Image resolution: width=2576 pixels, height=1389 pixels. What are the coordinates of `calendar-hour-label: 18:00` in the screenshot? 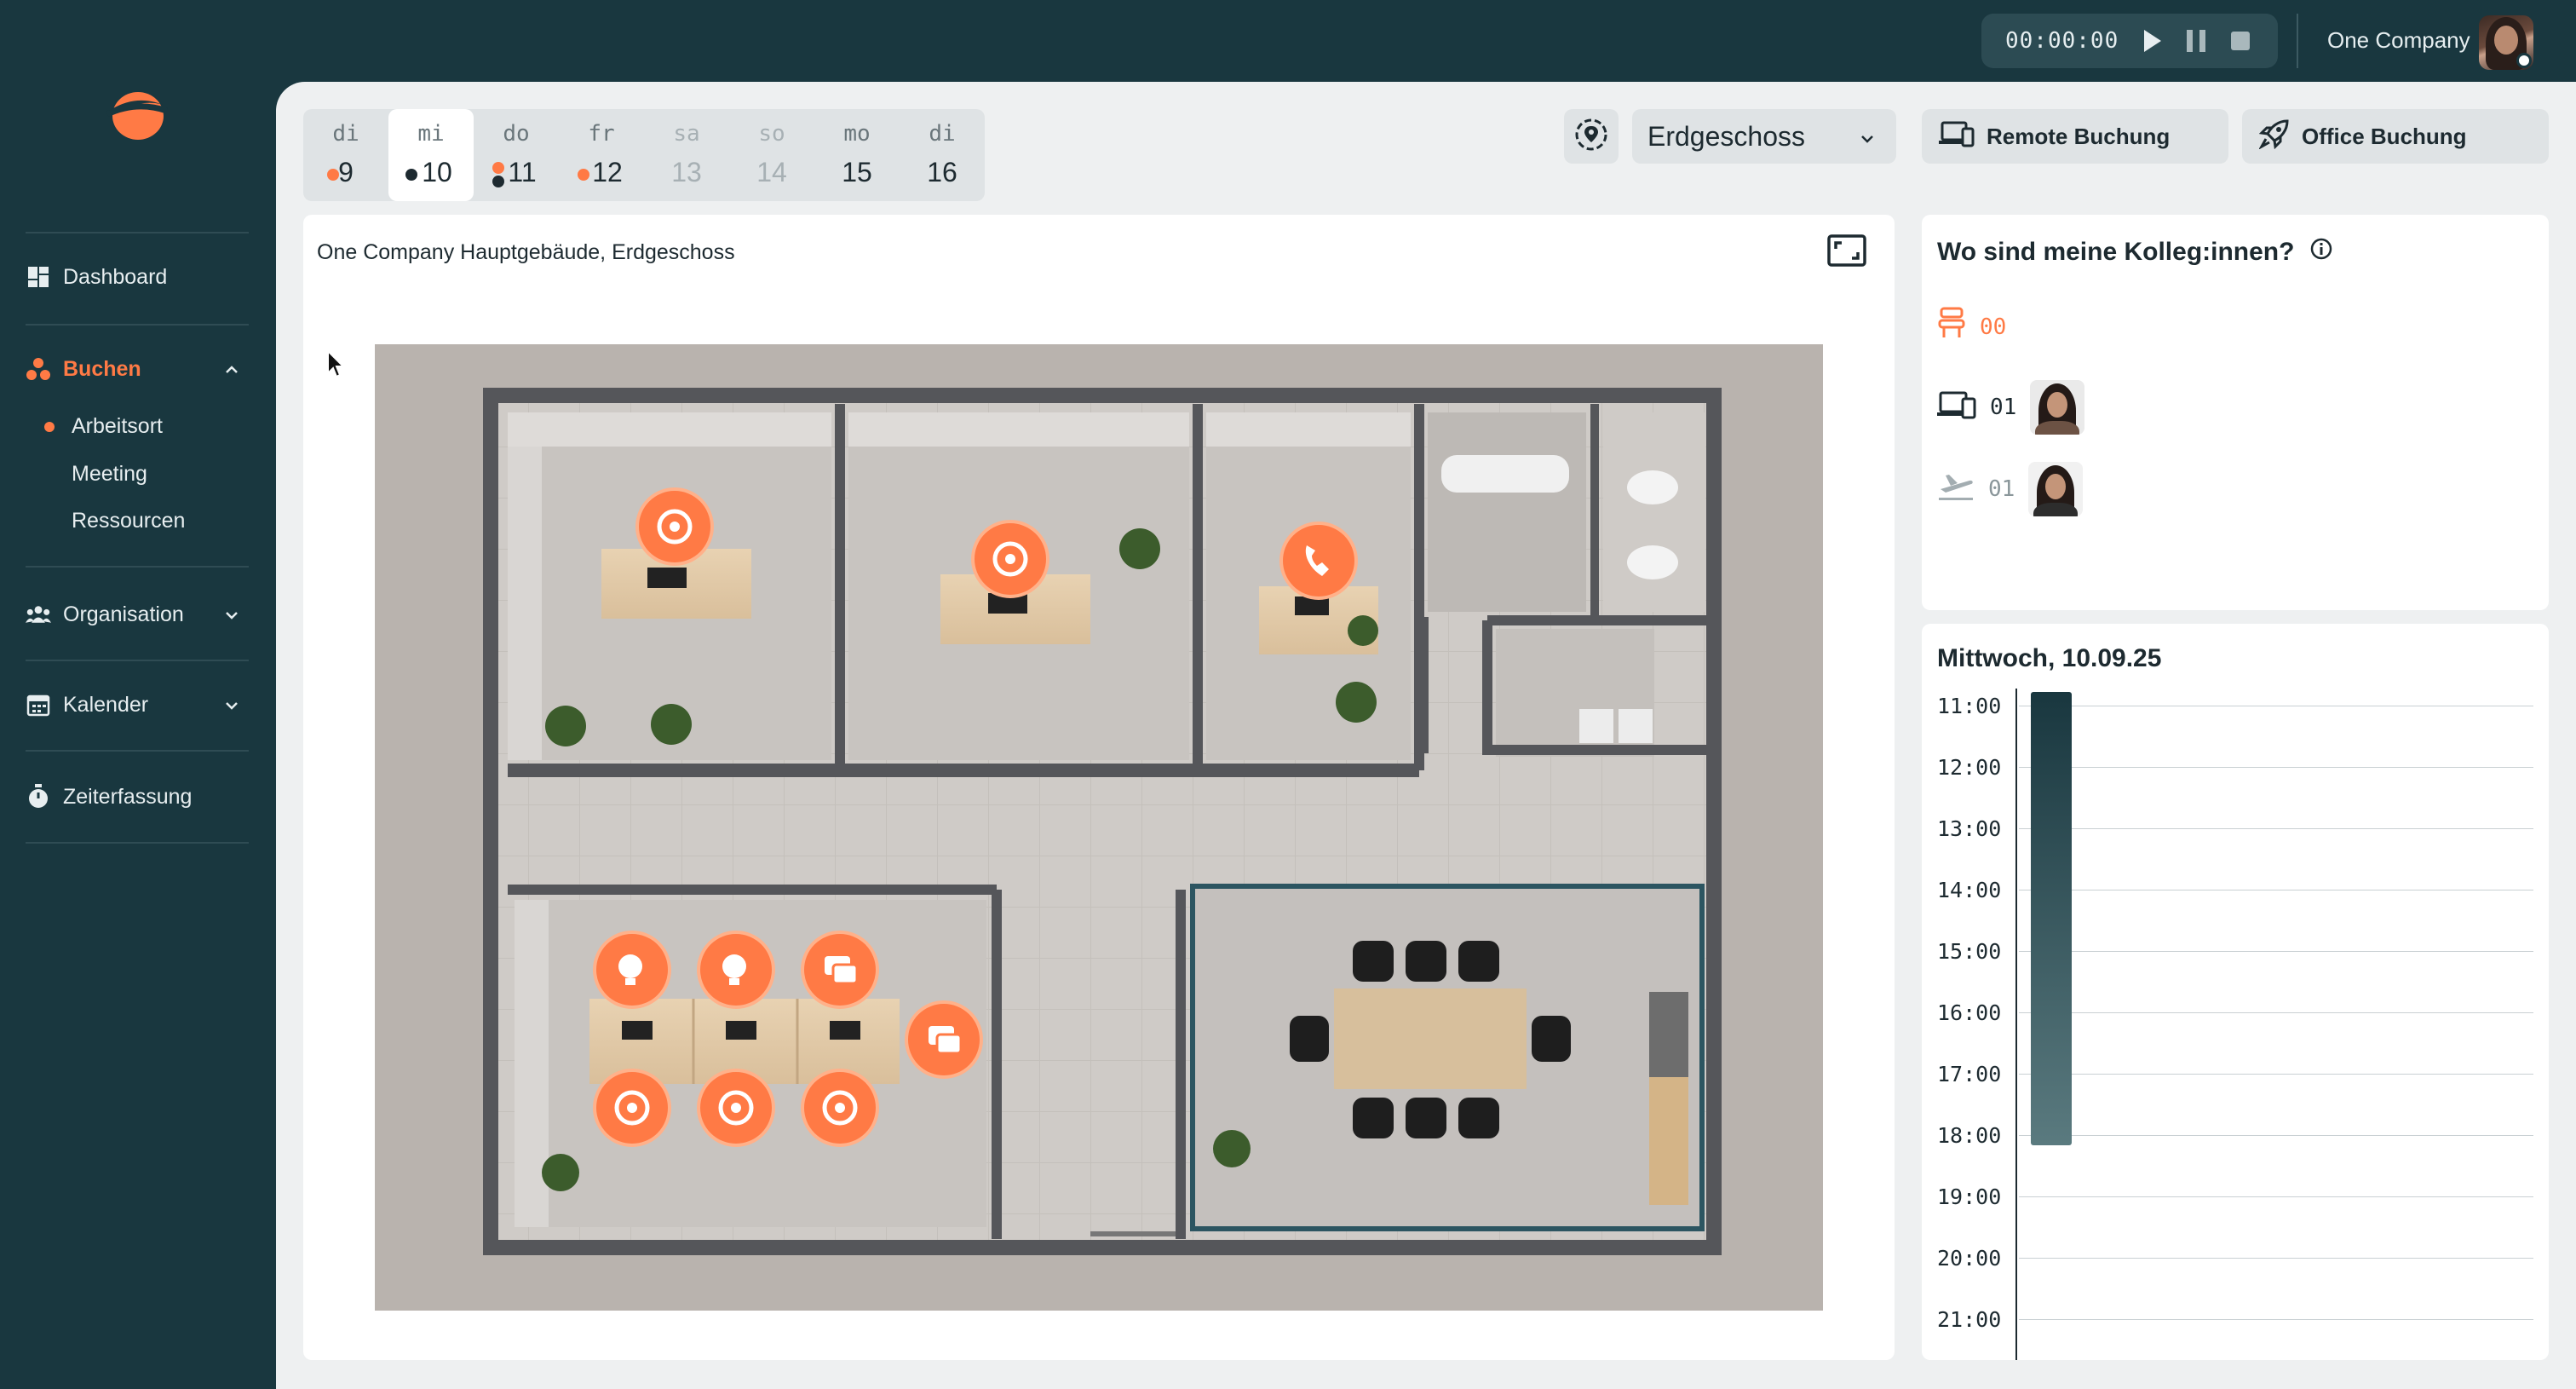 It's located at (1970, 1135).